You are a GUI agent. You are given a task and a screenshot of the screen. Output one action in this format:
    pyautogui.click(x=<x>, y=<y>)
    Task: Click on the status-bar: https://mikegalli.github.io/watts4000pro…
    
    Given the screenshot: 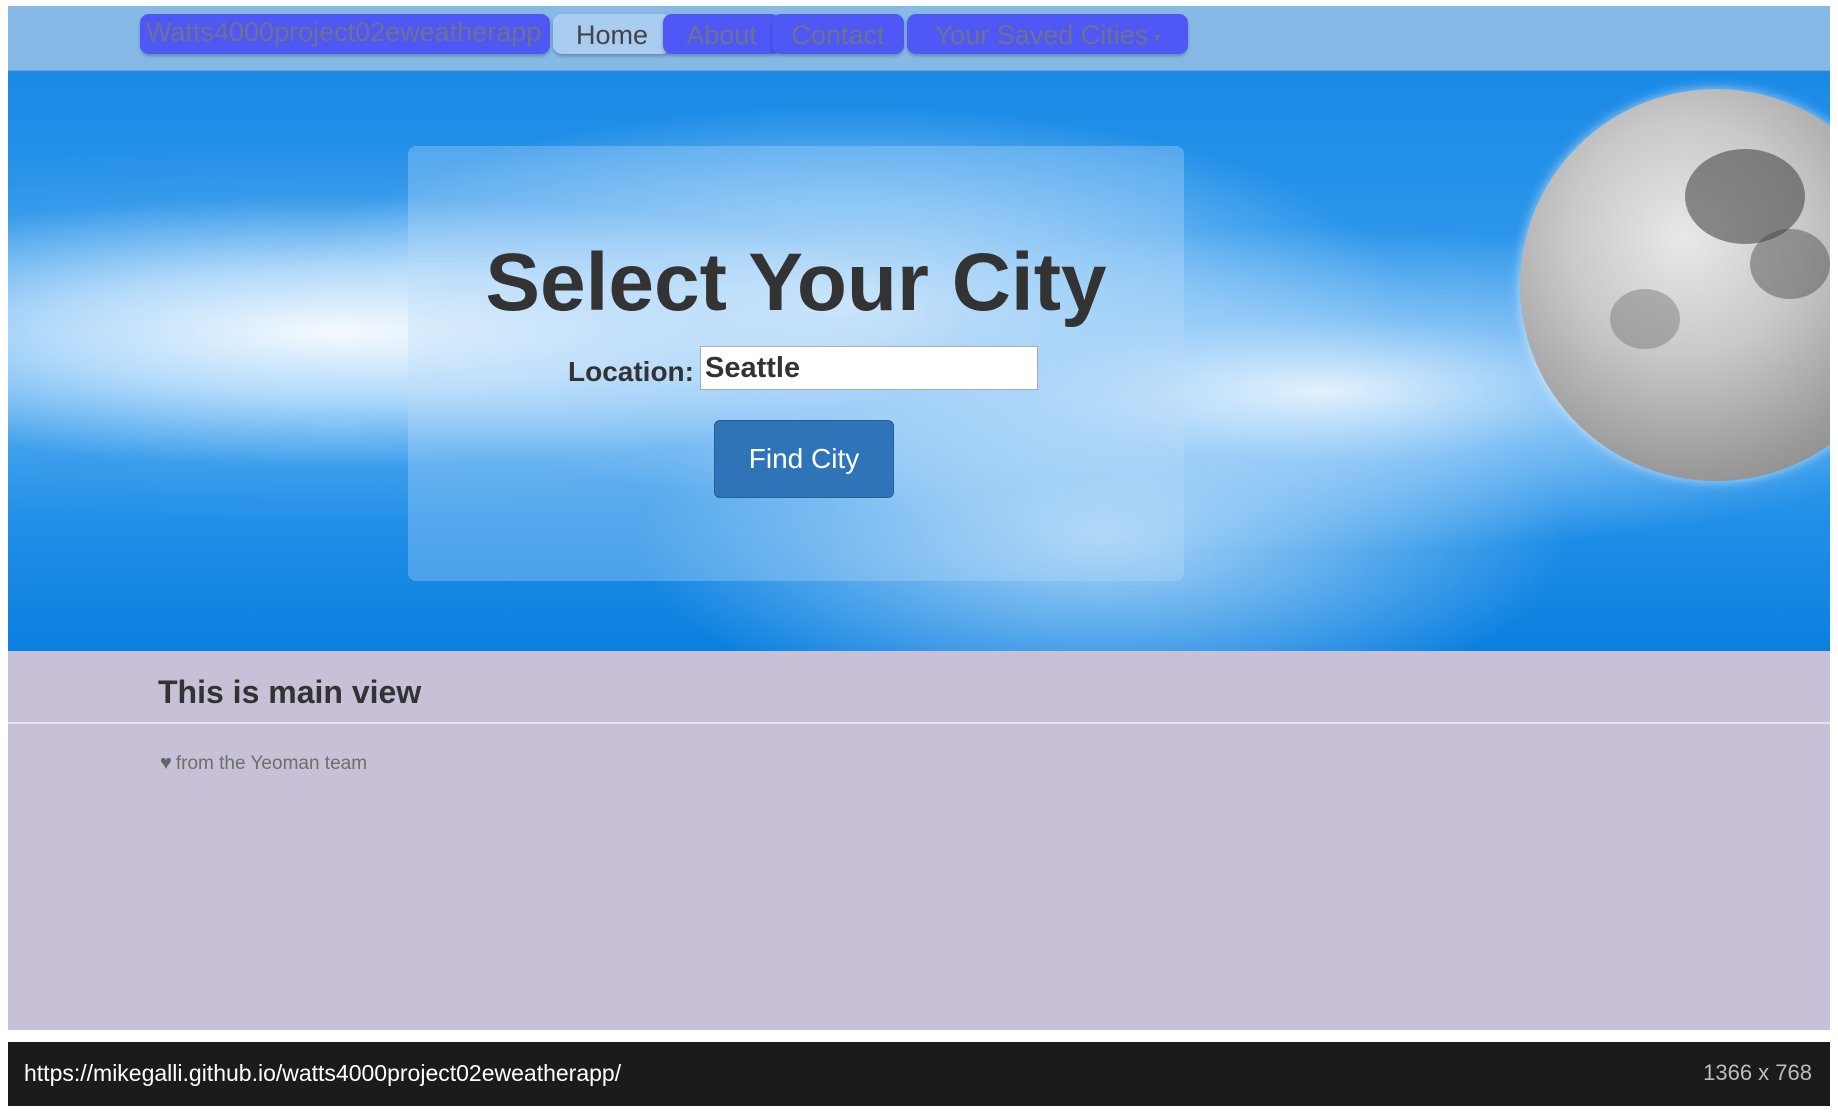 What is the action you would take?
    pyautogui.click(x=919, y=1074)
    